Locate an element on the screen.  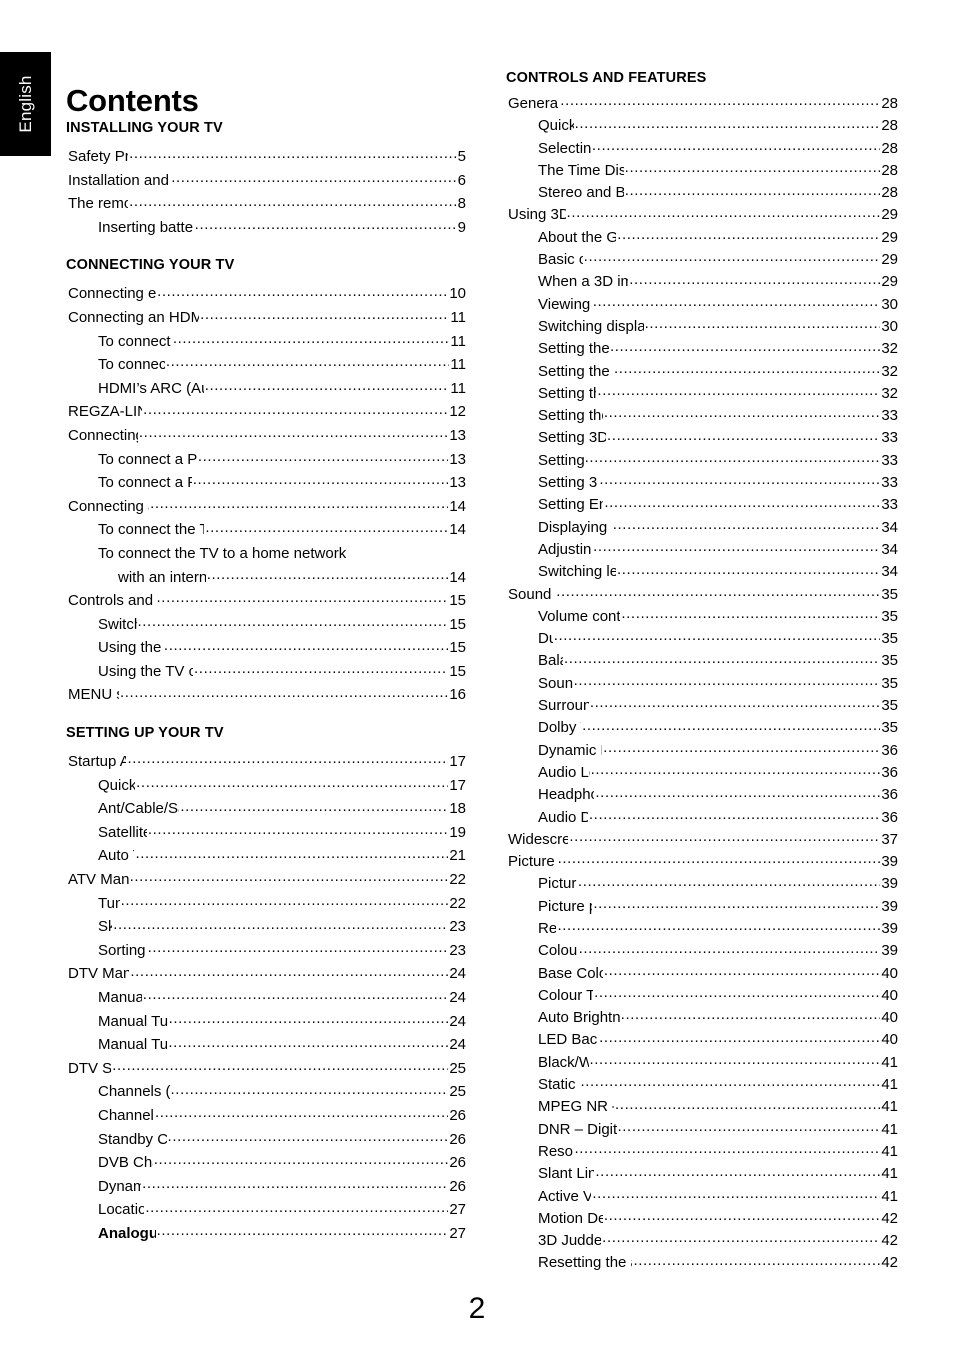
toc-entry: Reset 39 is located at coordinates (702, 929).